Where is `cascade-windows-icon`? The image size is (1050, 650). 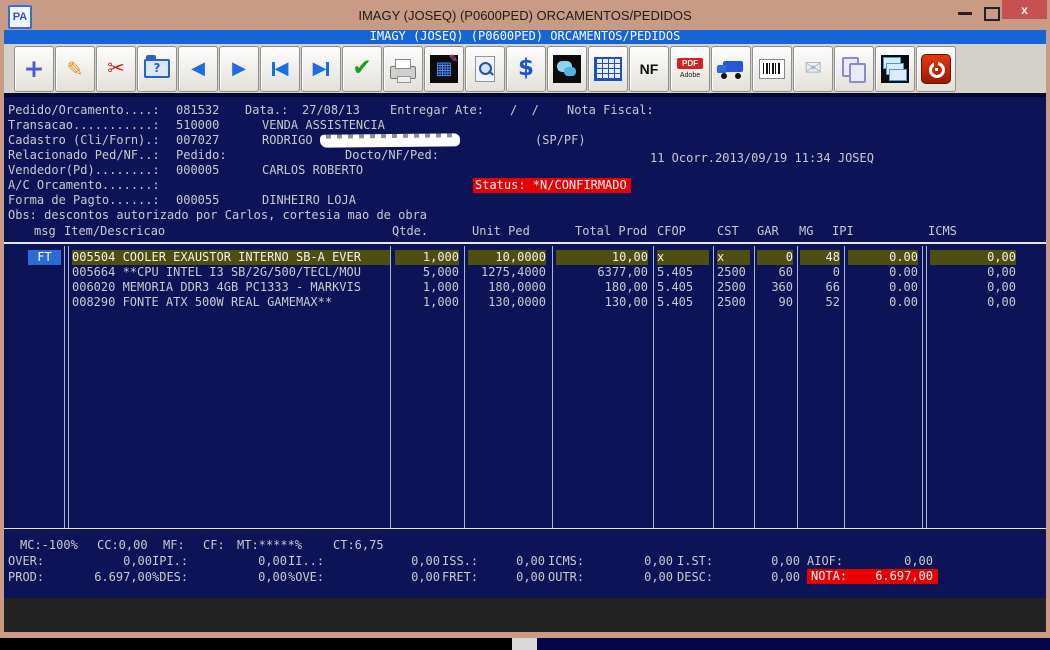 cascade-windows-icon is located at coordinates (895, 68).